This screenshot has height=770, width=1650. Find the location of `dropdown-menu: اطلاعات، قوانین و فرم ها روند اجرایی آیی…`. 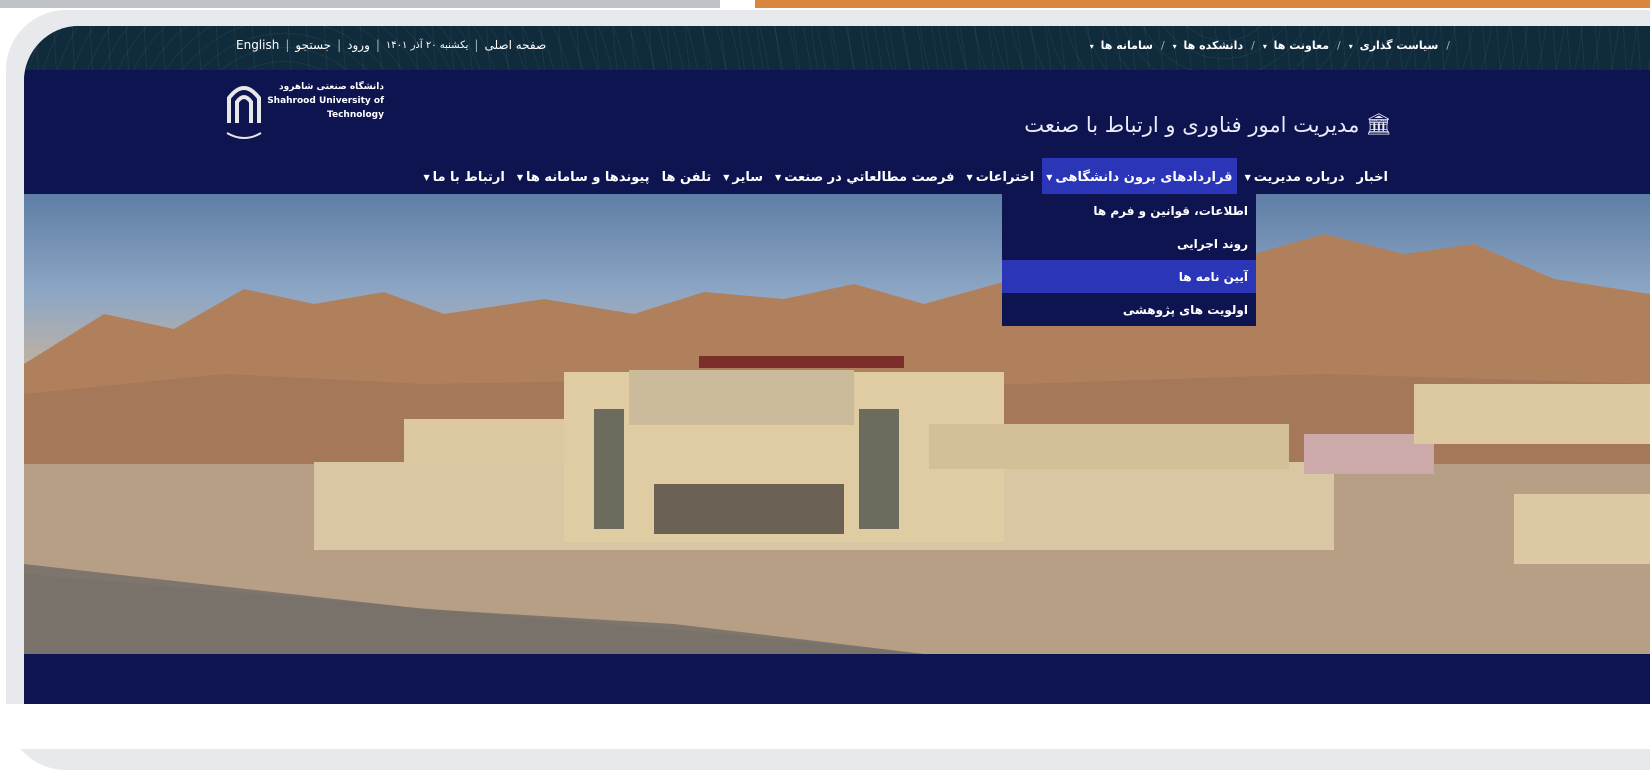

dropdown-menu: اطلاعات، قوانین و فرم ها روند اجرایی آیی… is located at coordinates (1129, 260).